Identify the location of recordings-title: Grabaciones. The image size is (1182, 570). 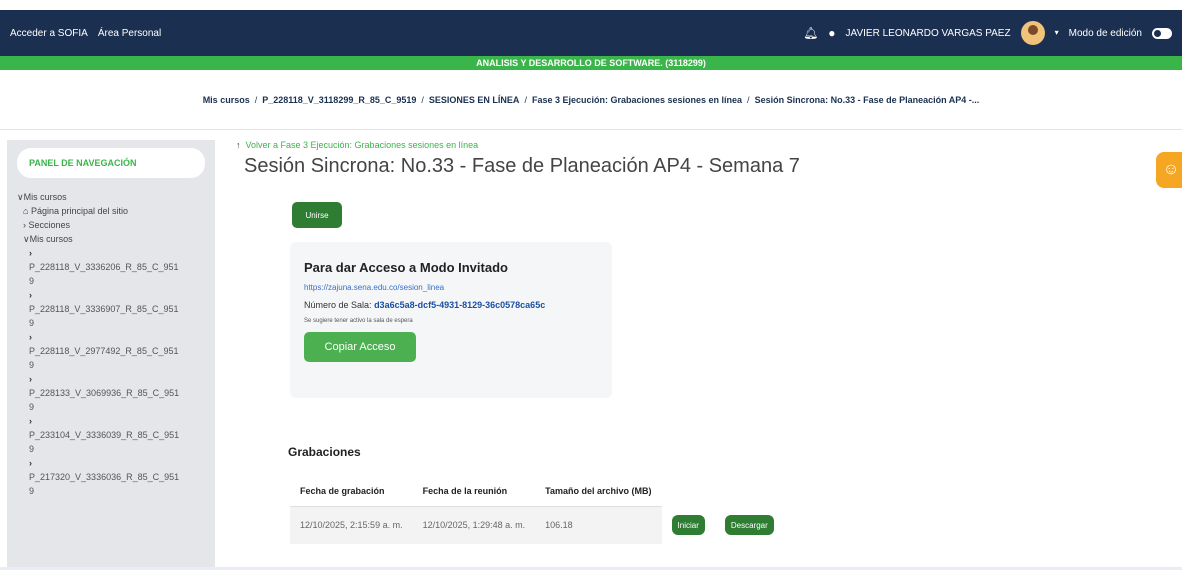
(324, 452).